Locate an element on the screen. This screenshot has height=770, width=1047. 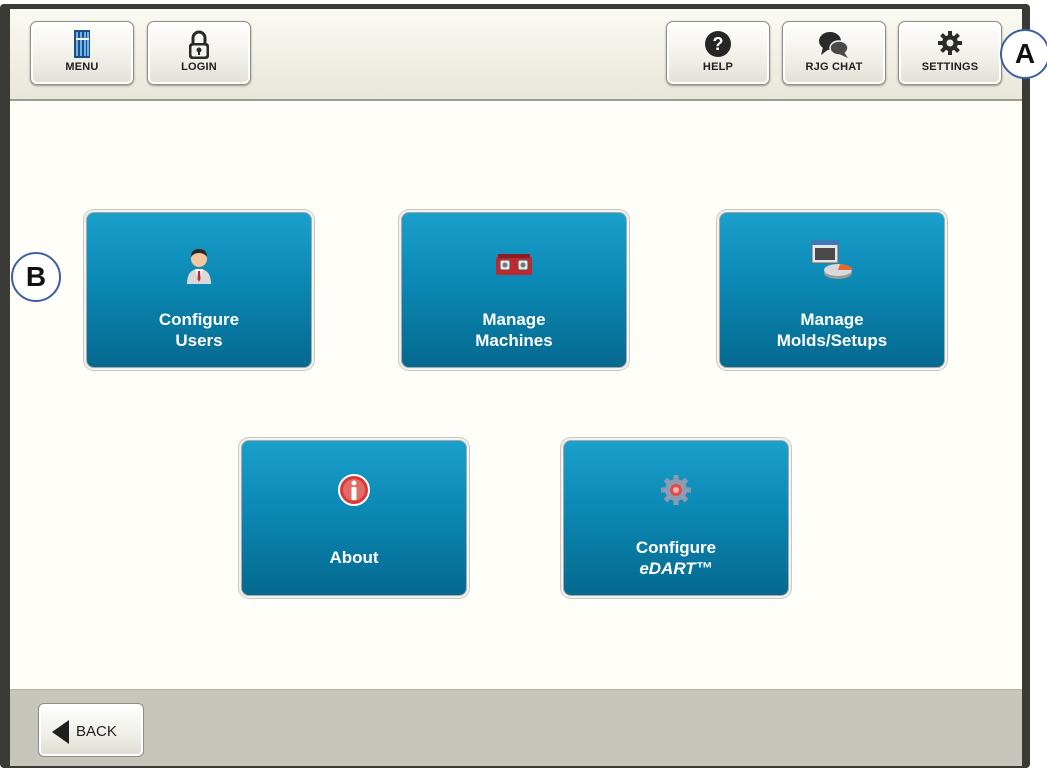
gear-icon is located at coordinates (950, 45).